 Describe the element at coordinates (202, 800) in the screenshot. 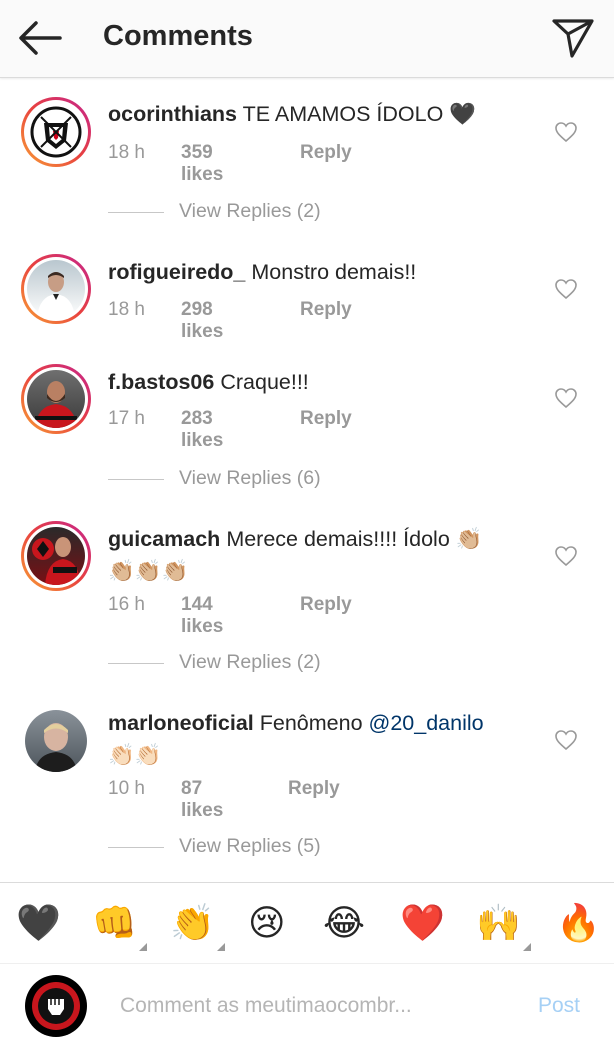

I see `likes-count: 87 likes` at that location.